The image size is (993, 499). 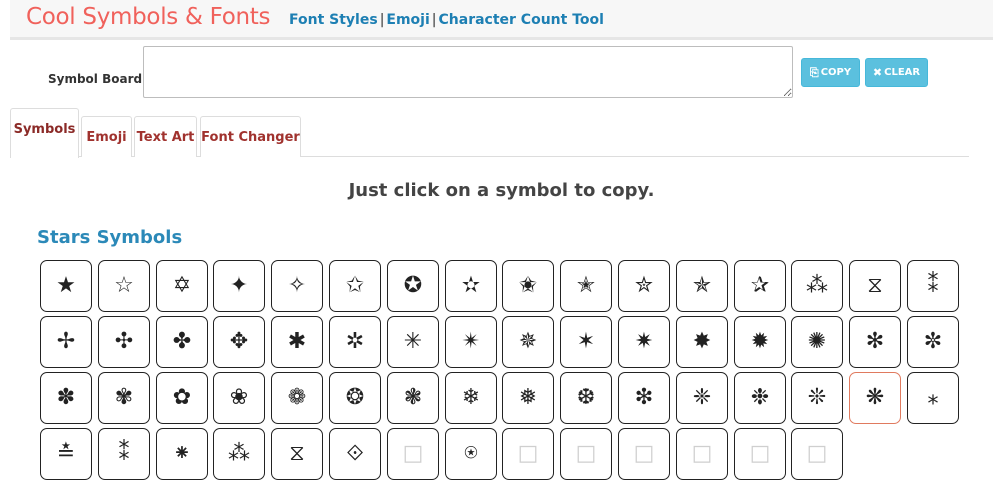 What do you see at coordinates (407, 20) in the screenshot?
I see `nav-link-emoji: Emoji` at bounding box center [407, 20].